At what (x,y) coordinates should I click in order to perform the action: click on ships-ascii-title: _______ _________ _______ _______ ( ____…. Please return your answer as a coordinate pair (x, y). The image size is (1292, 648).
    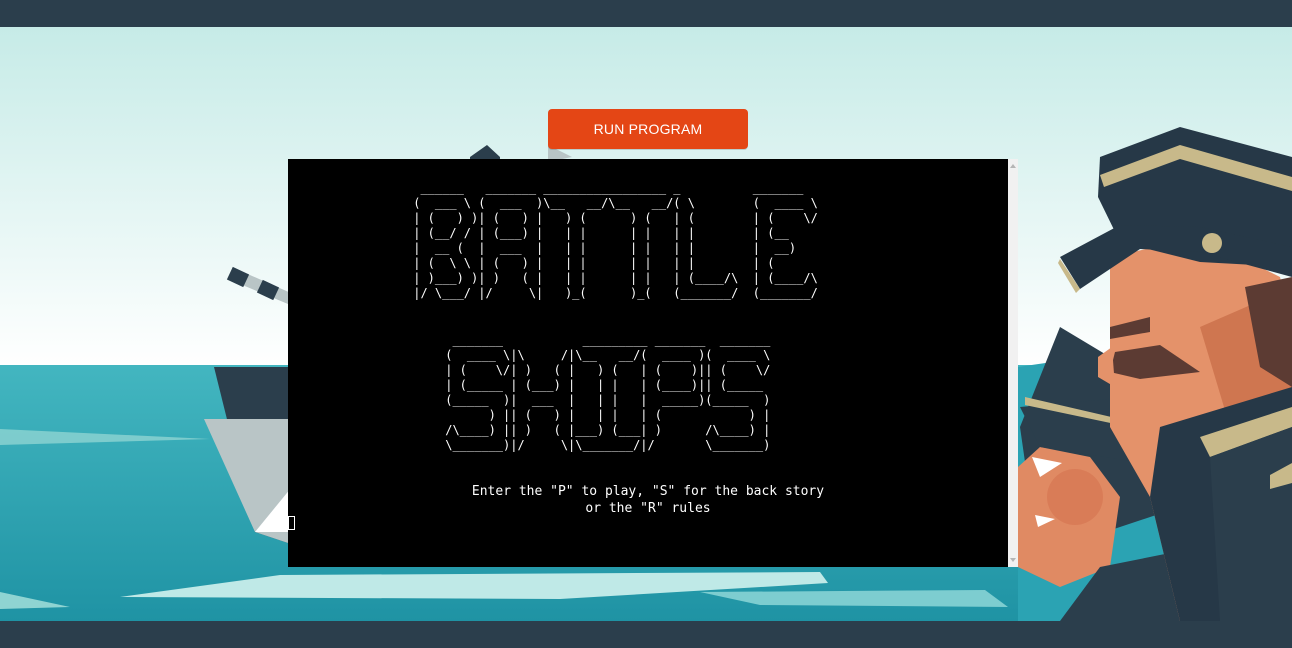
    Looking at the image, I should click on (608, 392).